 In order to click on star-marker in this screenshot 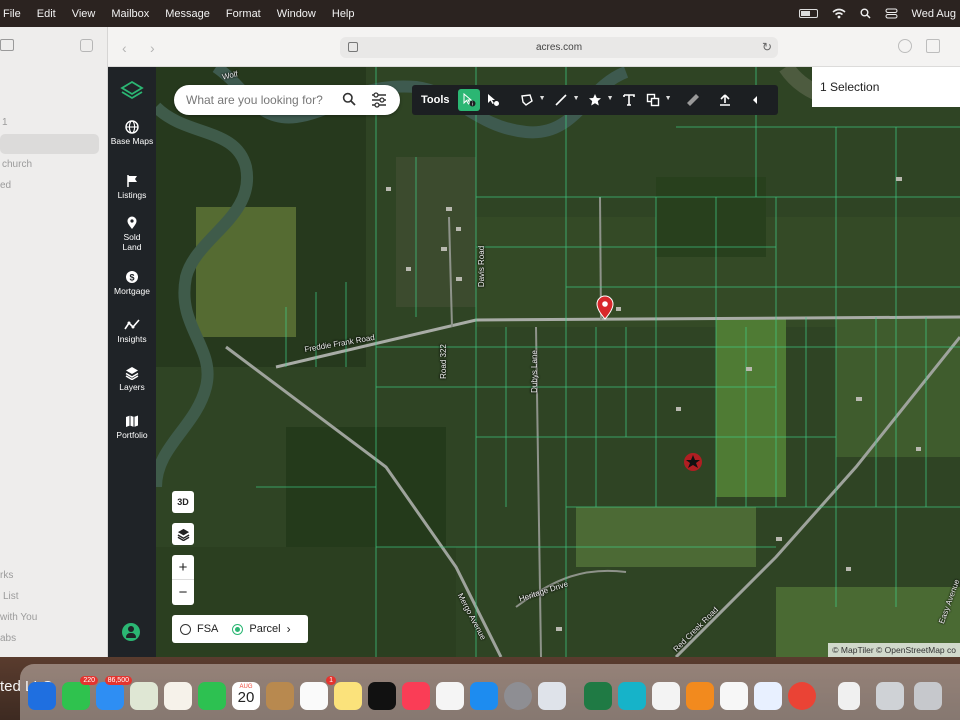, I will do `click(693, 462)`.